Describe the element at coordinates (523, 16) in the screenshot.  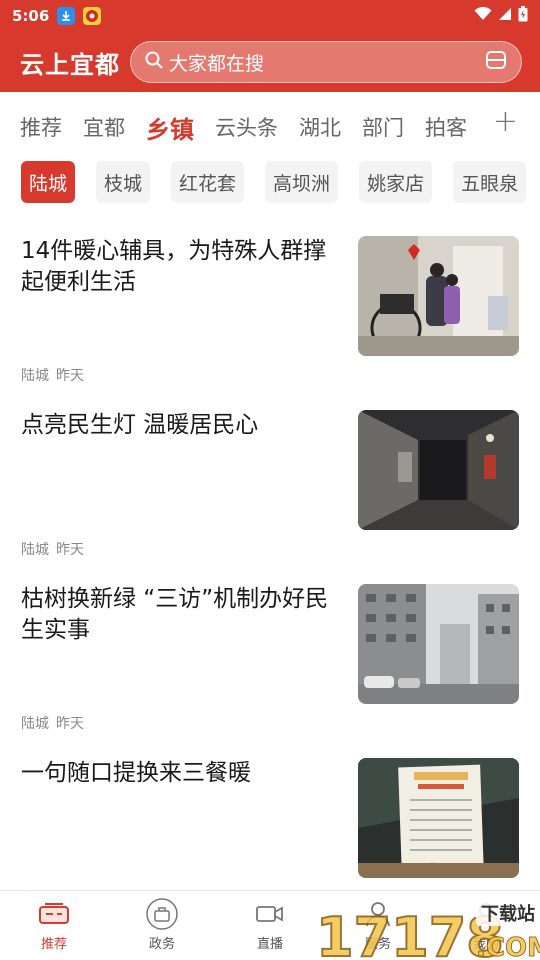
I see `battery-icon` at that location.